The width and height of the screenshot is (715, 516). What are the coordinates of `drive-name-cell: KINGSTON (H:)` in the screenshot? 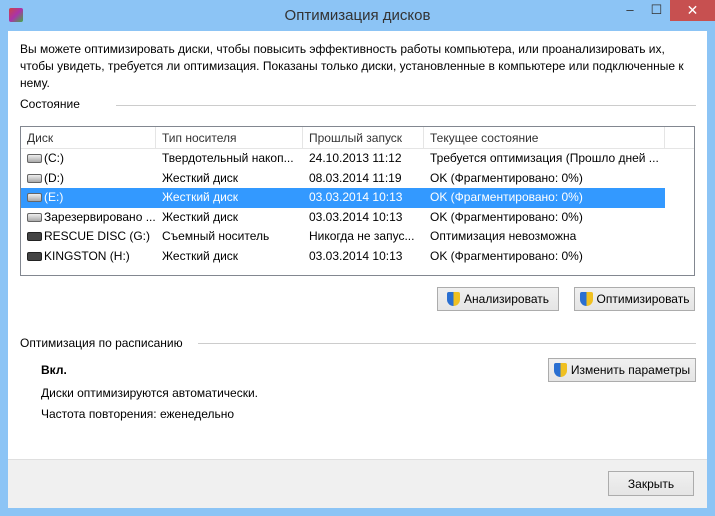 It's located at (88, 257).